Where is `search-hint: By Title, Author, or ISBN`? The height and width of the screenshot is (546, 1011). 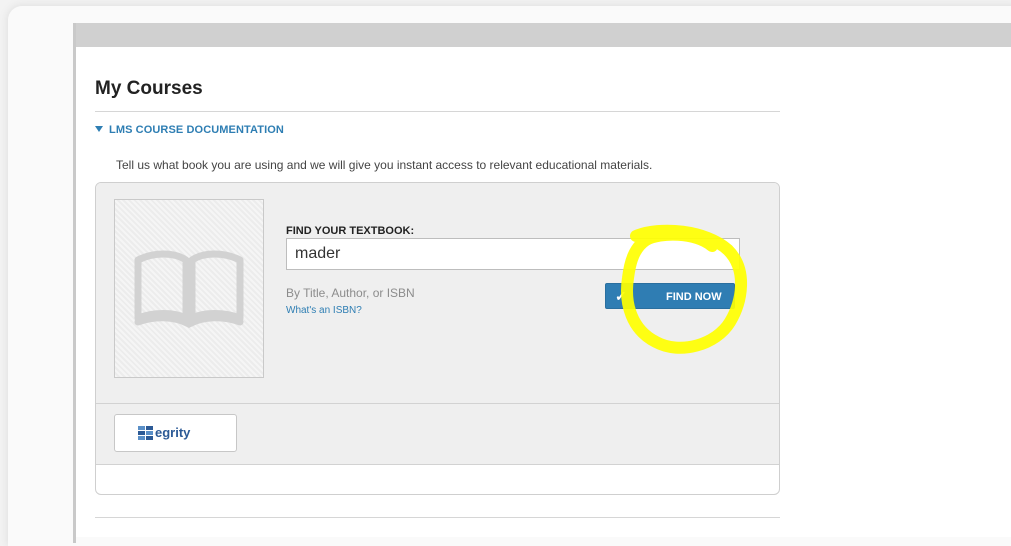
search-hint: By Title, Author, or ISBN is located at coordinates (350, 293).